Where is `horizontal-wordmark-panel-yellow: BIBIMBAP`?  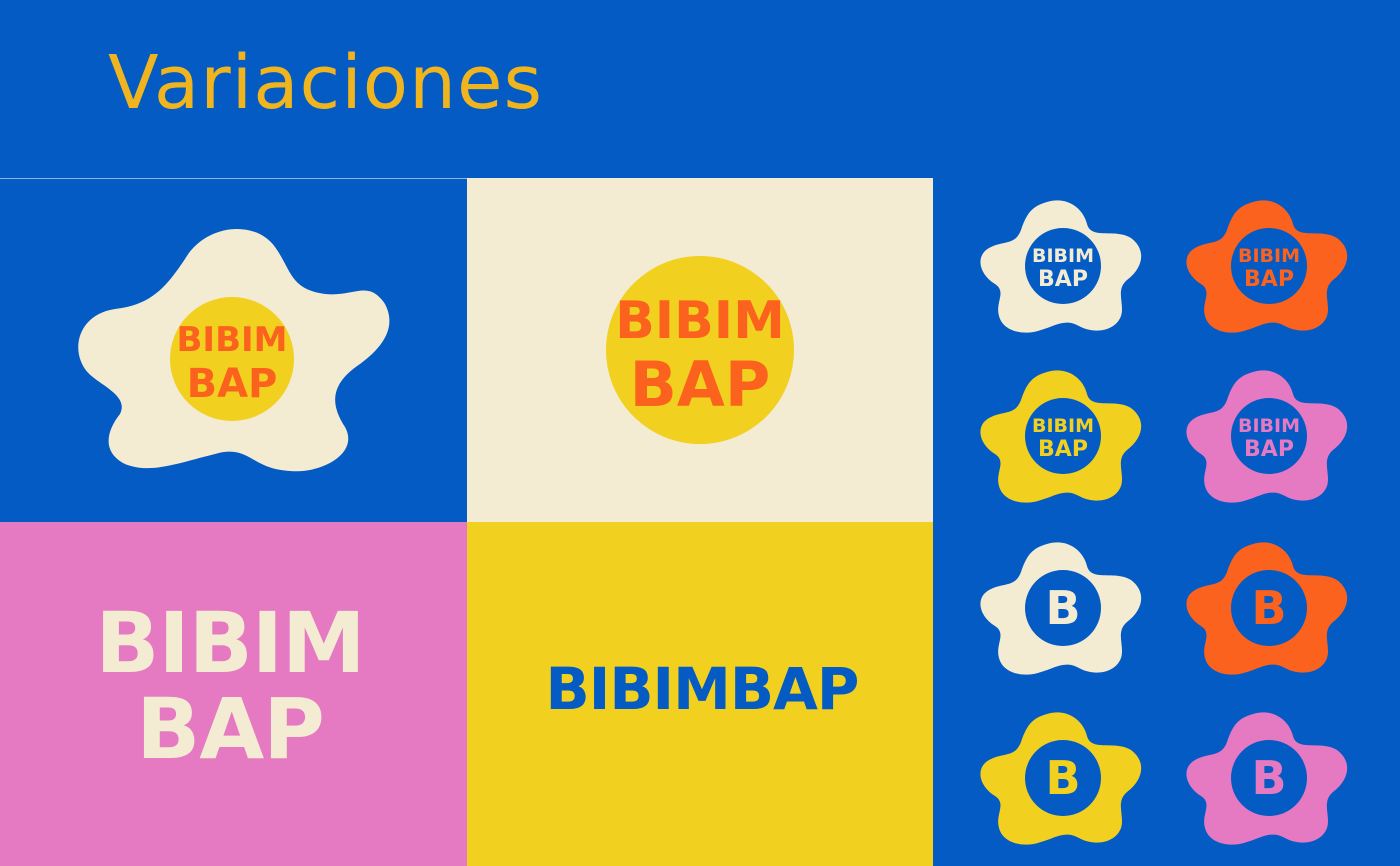
horizontal-wordmark-panel-yellow: BIBIMBAP is located at coordinates (700, 694).